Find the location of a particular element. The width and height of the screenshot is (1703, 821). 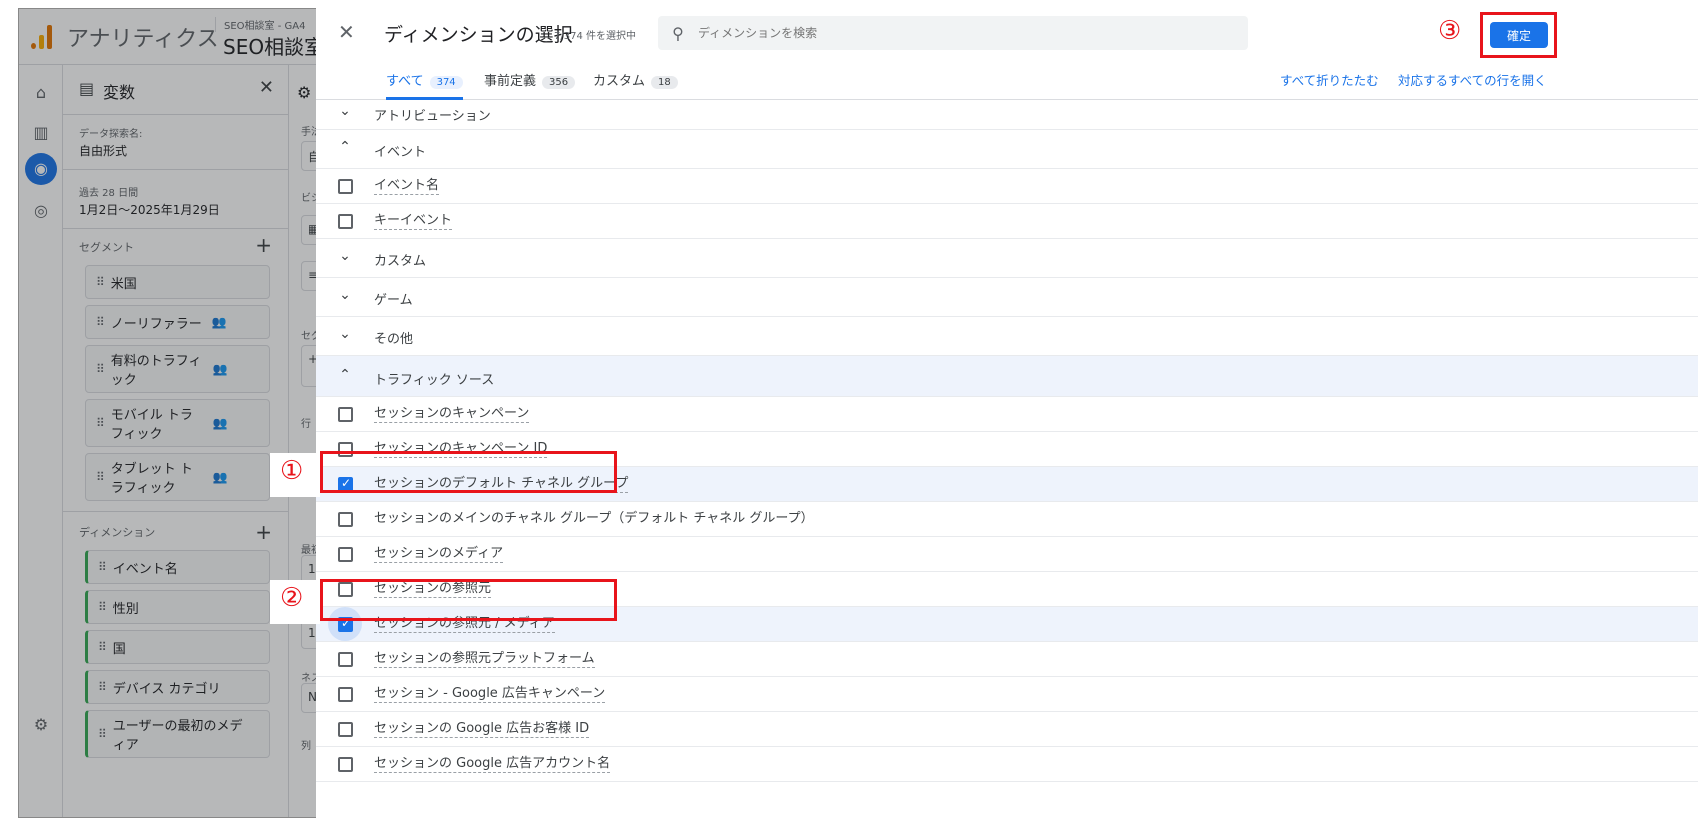

dialog-header: ✕ ディメンションの選択 7/374 件を選択中 ⚲ ③ 確定 is located at coordinates (1007, 33).